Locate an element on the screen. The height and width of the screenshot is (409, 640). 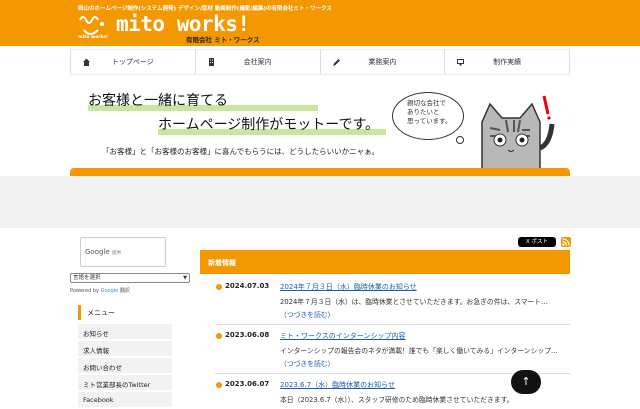
sidebar-item-twitter: ミト営業部長のTwitter is located at coordinates (125, 383).